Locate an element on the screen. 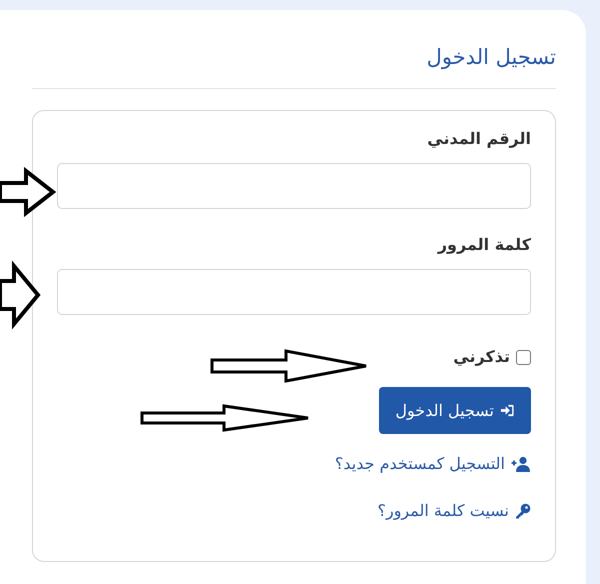 The width and height of the screenshot is (600, 584). field-label: الرقم المدني is located at coordinates (479, 139).